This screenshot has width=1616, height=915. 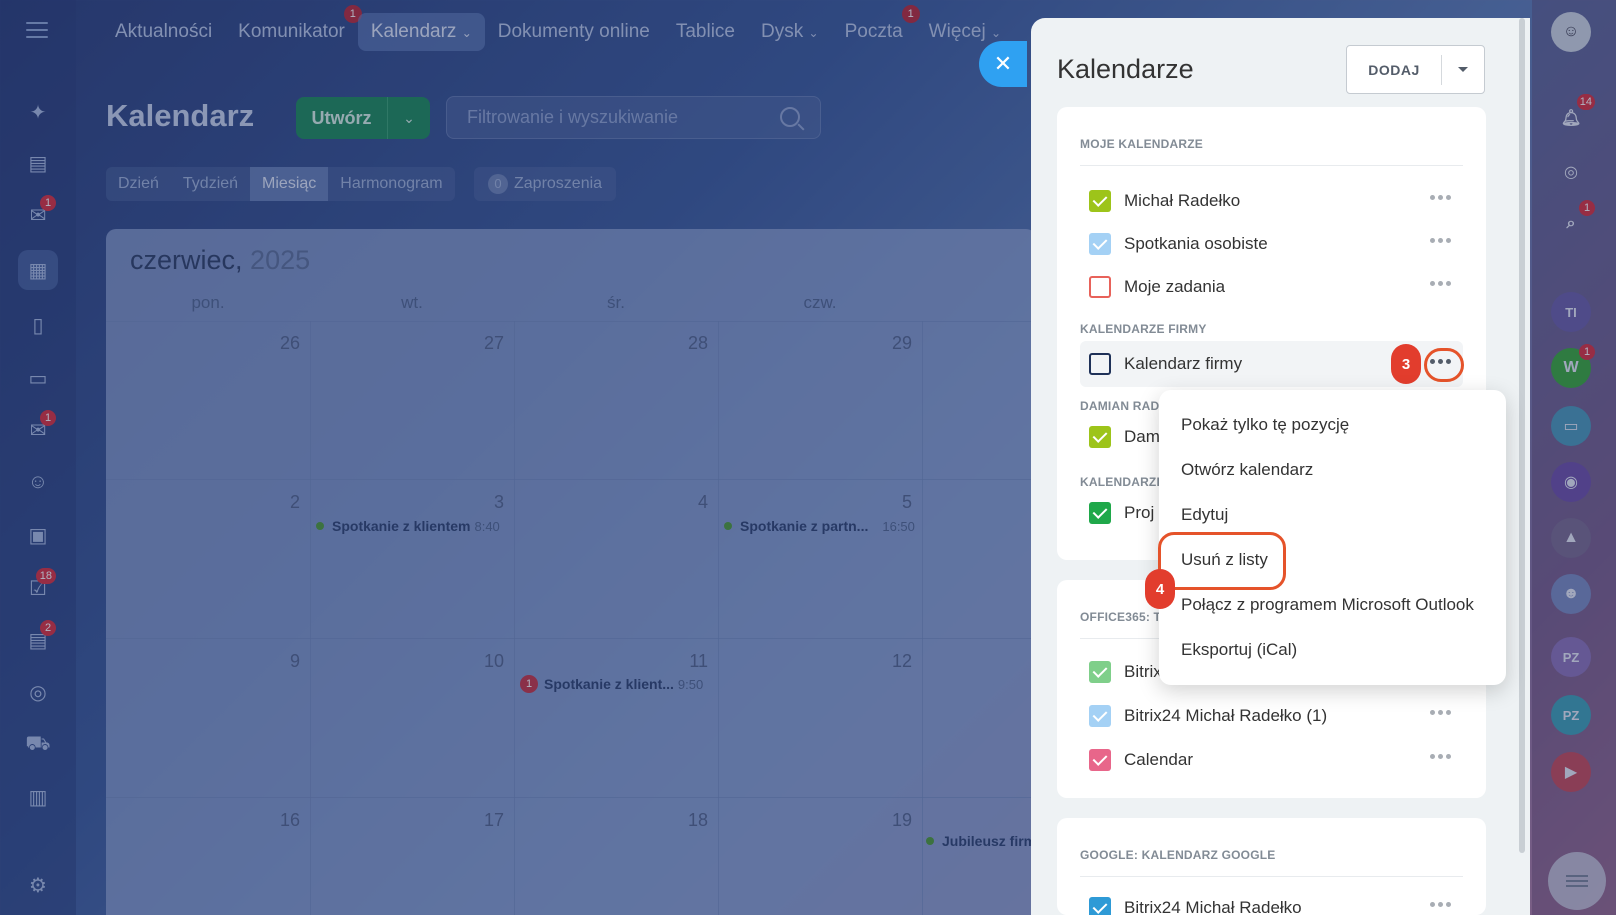 What do you see at coordinates (1522, 435) in the screenshot?
I see `scrollbar` at bounding box center [1522, 435].